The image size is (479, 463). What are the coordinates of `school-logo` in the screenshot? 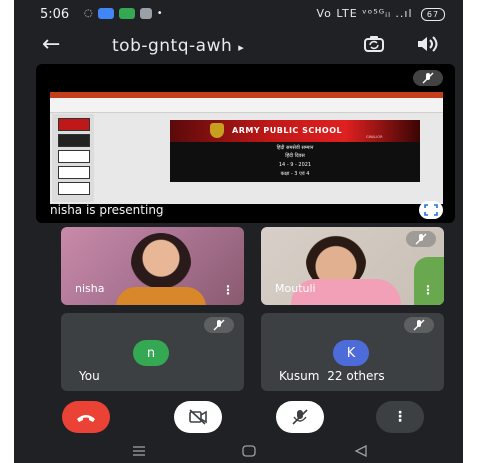 It's located at (217, 130).